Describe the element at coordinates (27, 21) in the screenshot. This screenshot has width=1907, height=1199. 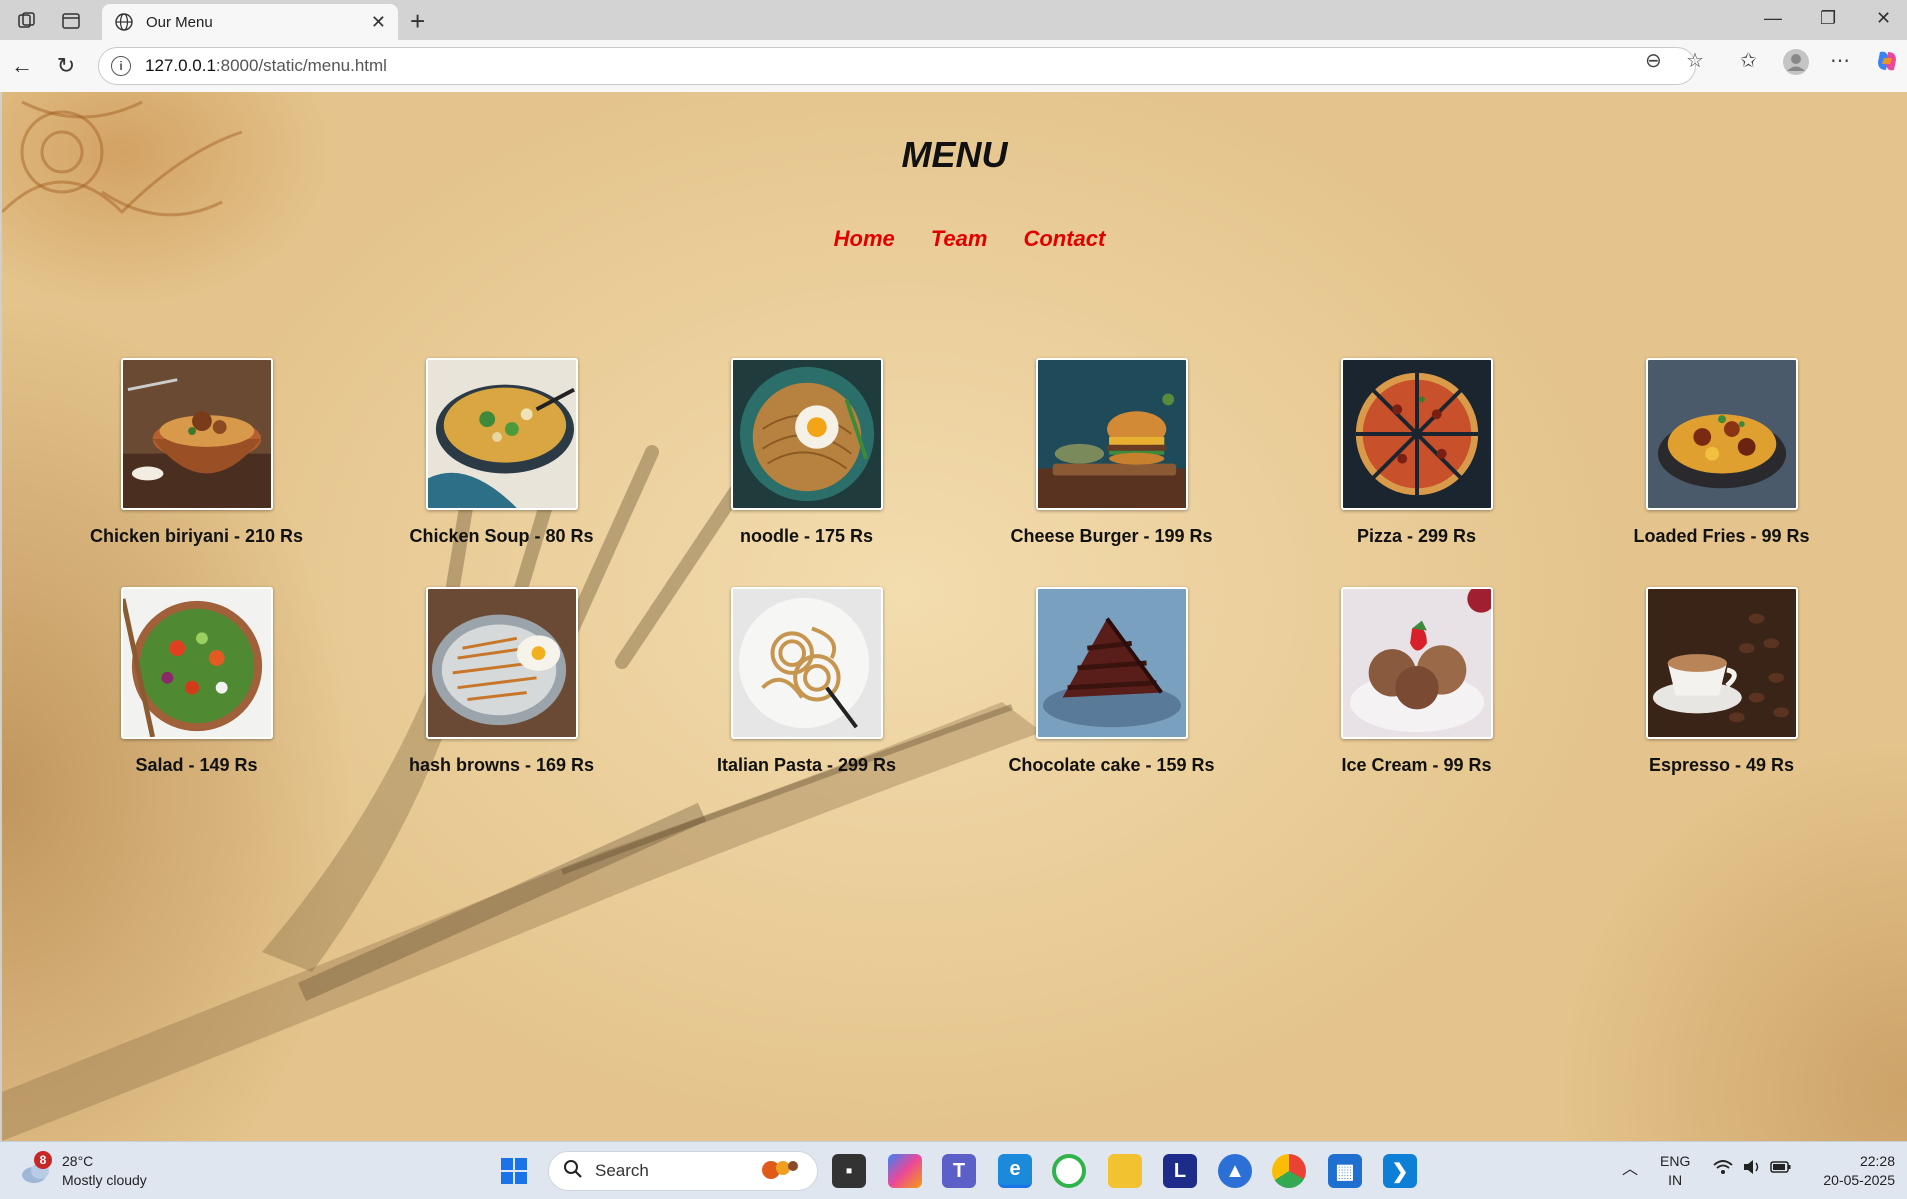
I see `workspaces-icon` at that location.